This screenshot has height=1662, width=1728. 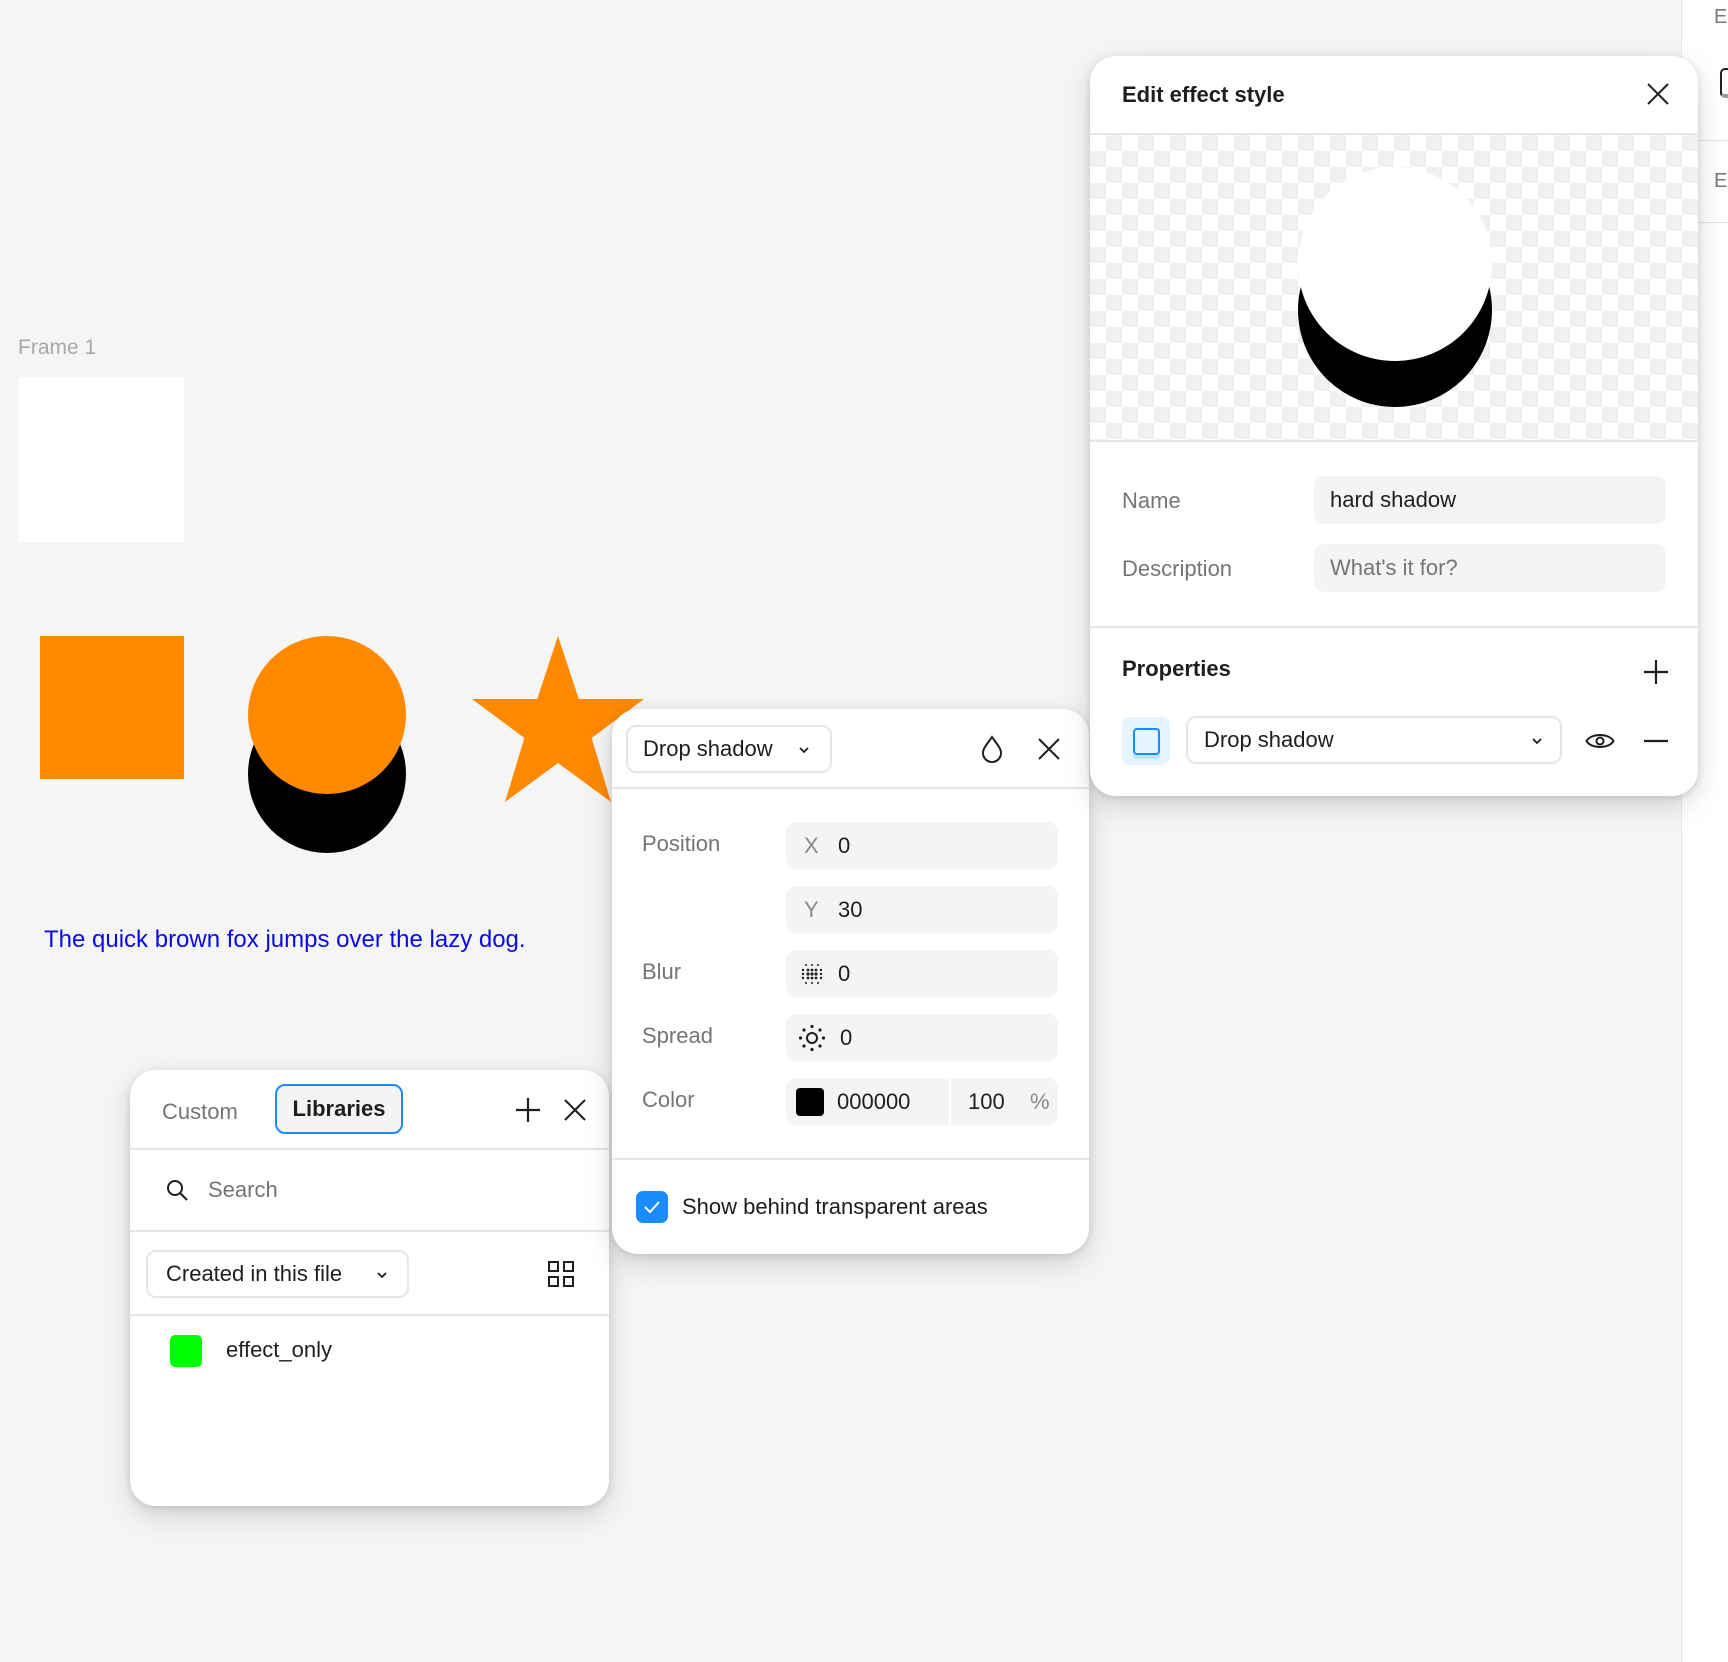 I want to click on x-axis-label: X, so click(x=811, y=845).